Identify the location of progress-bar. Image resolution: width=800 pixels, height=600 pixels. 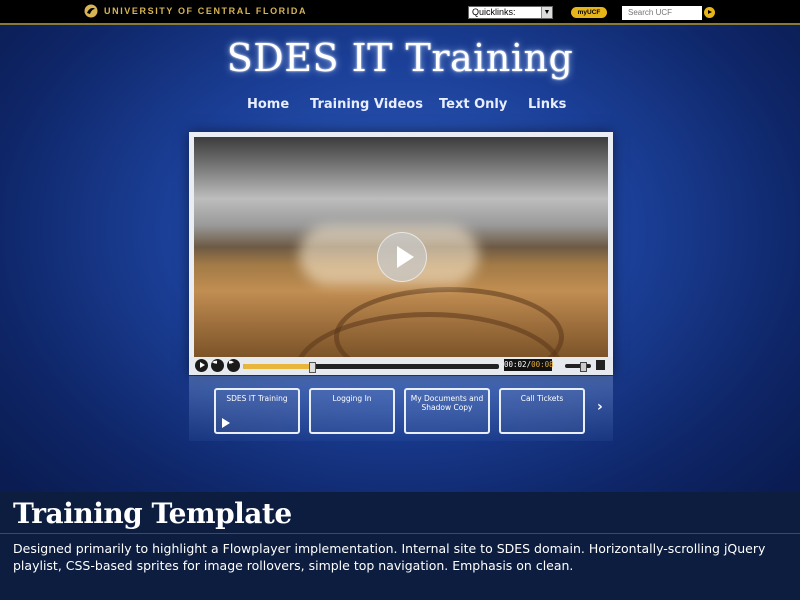
(371, 367).